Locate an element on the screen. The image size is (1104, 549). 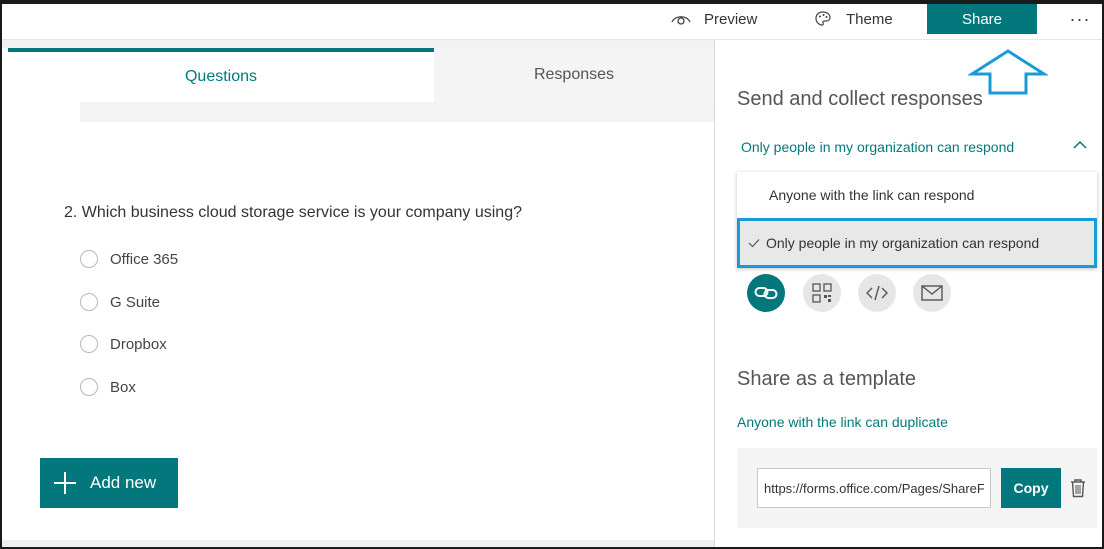
option-dropbox: Dropbox is located at coordinates (122, 344).